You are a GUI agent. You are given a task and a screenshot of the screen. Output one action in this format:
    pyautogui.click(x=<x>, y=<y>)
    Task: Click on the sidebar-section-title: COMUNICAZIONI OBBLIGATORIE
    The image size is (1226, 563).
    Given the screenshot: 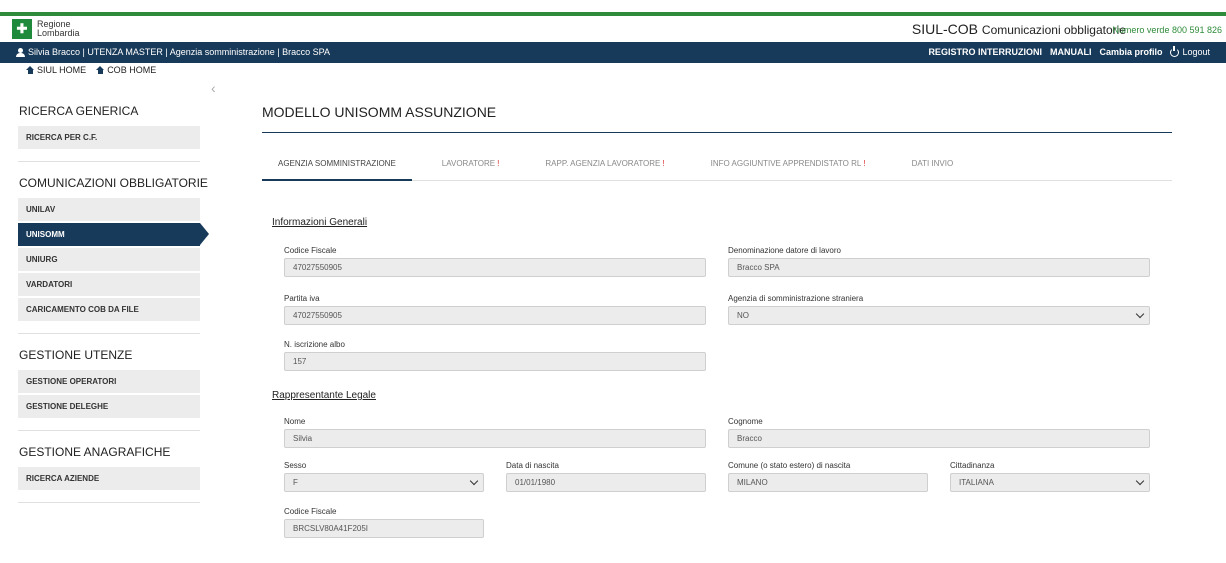 What is the action you would take?
    pyautogui.click(x=113, y=183)
    